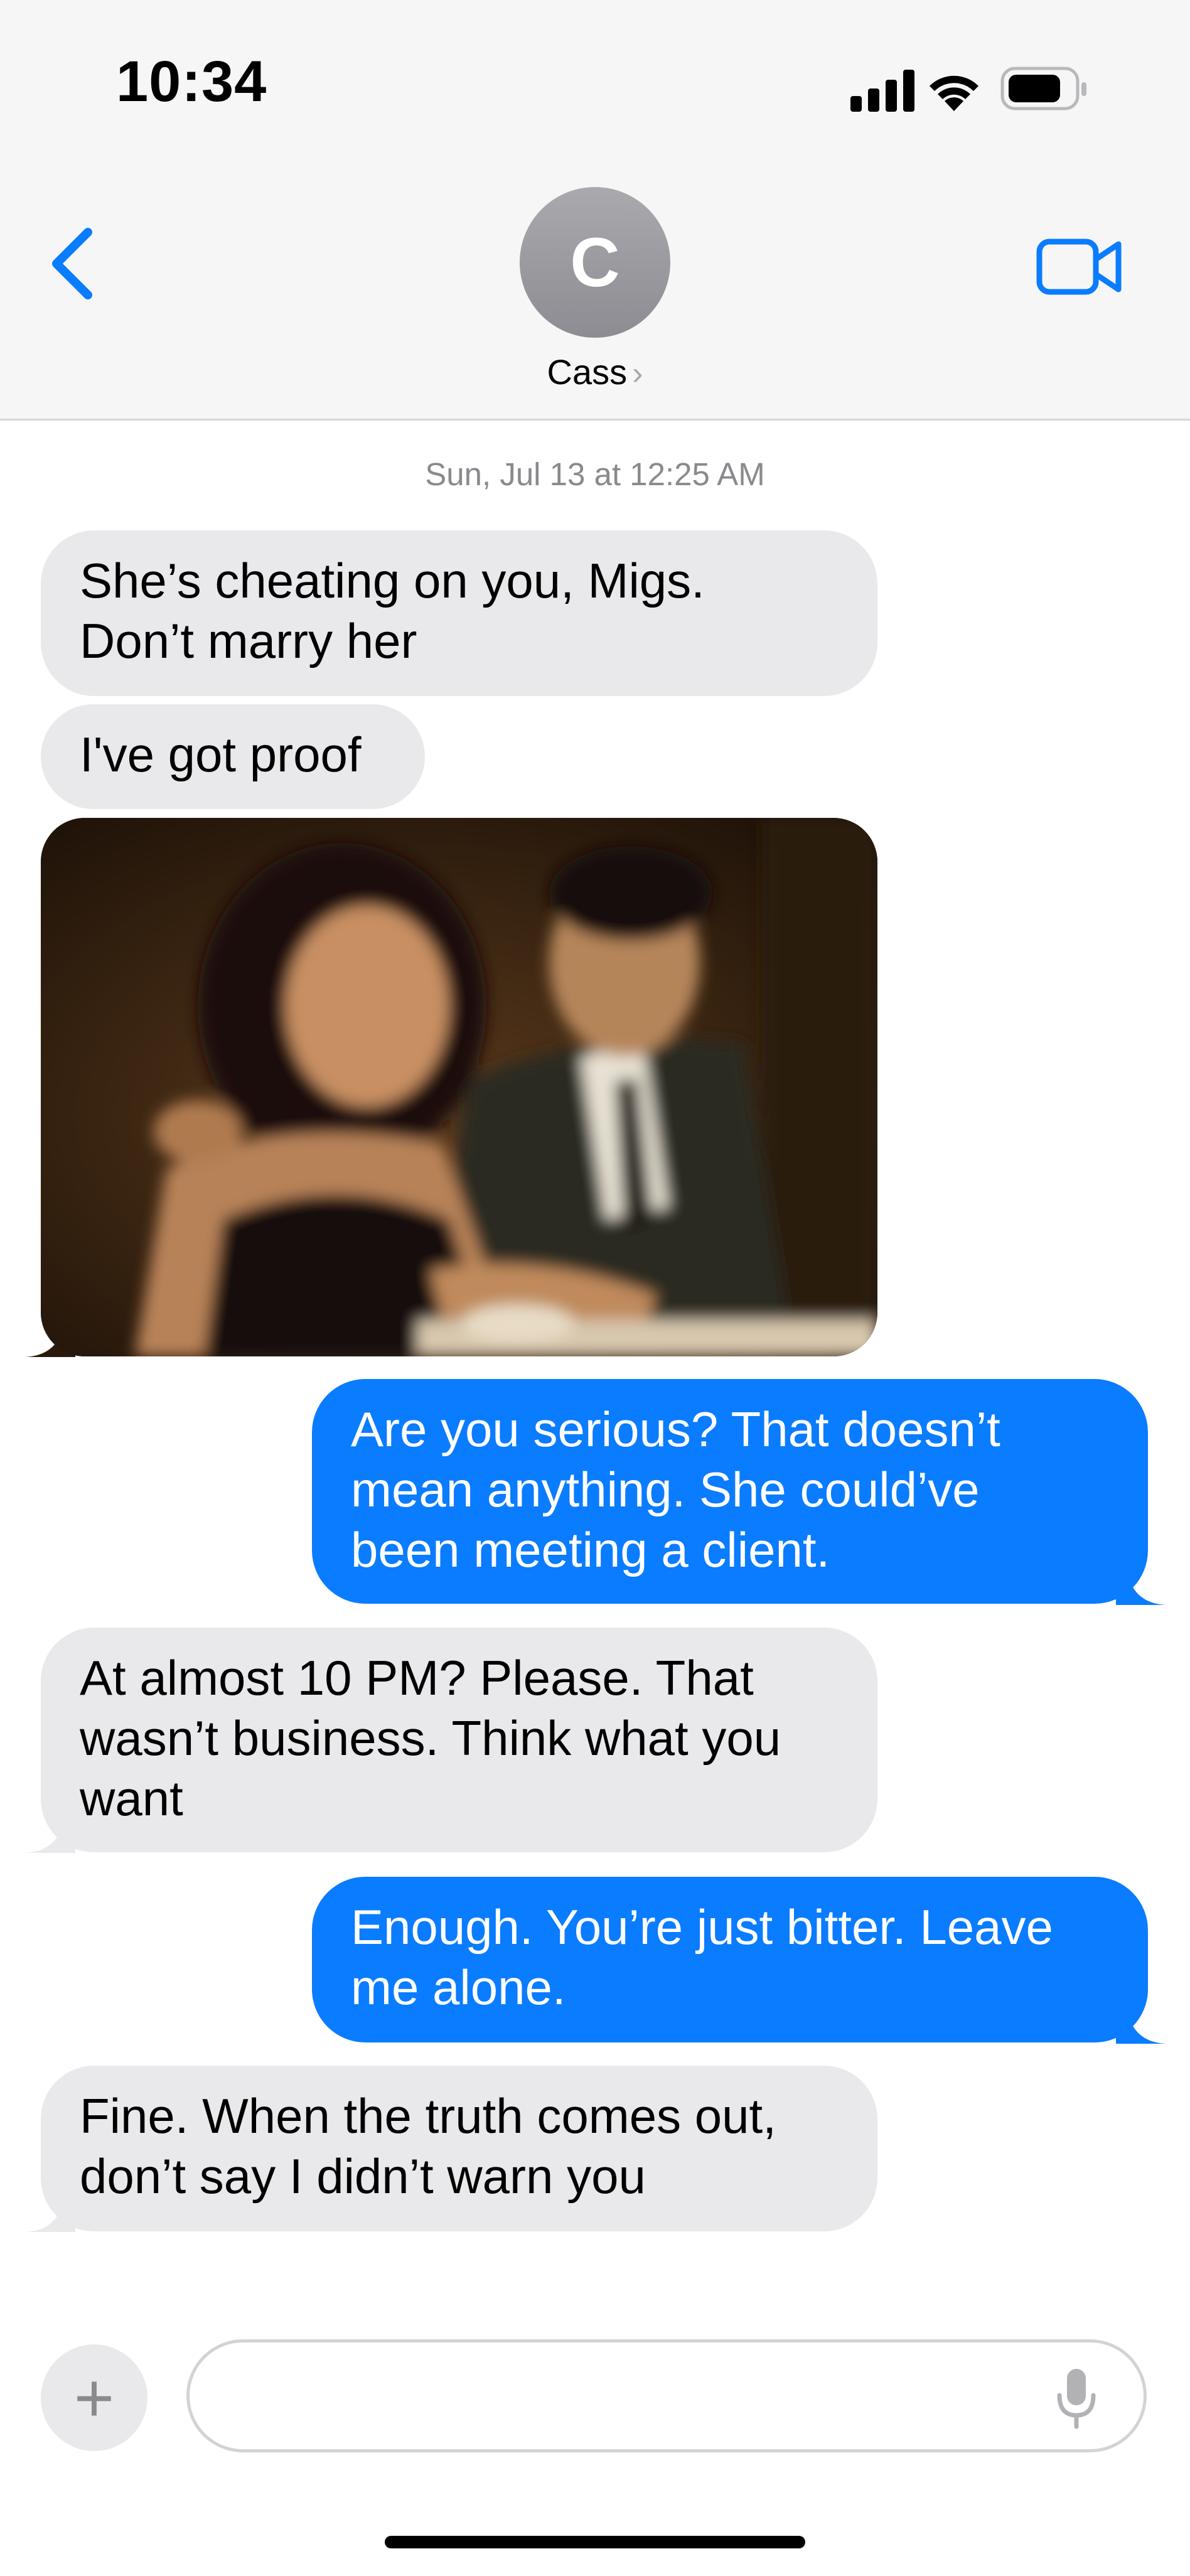 The height and width of the screenshot is (2576, 1190). I want to click on back-button, so click(75, 263).